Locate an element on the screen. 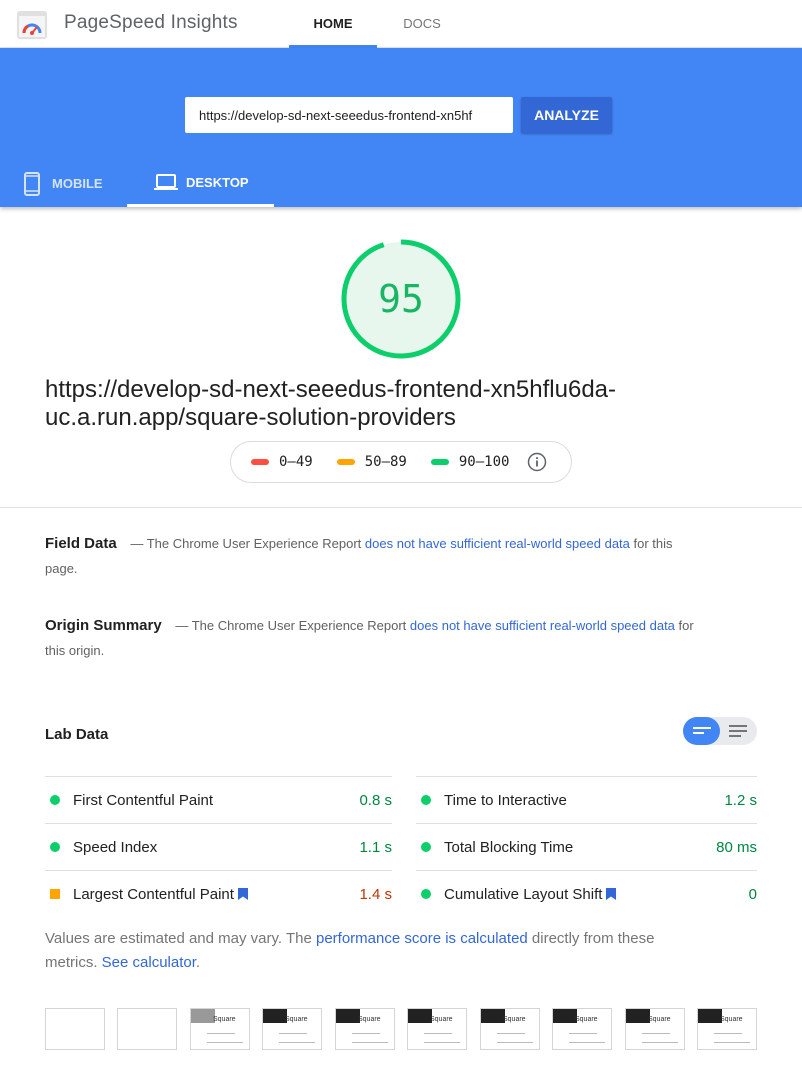 The image size is (802, 1073). url-entry-band: ANALYZE MOBILE DESKTOP is located at coordinates (401, 127).